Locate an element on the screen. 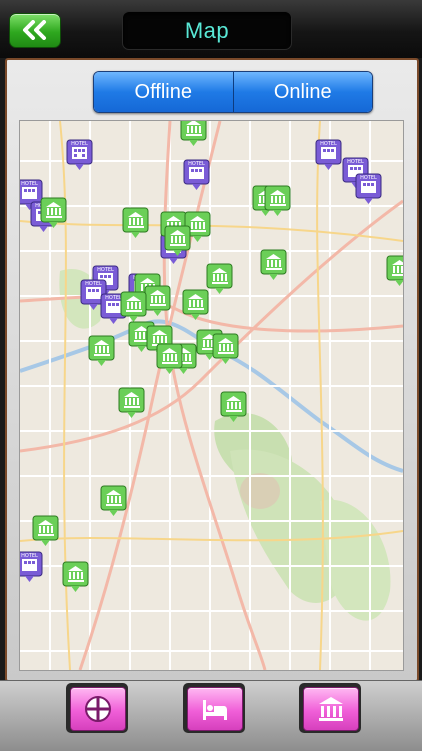  tab-hotels is located at coordinates (214, 708).